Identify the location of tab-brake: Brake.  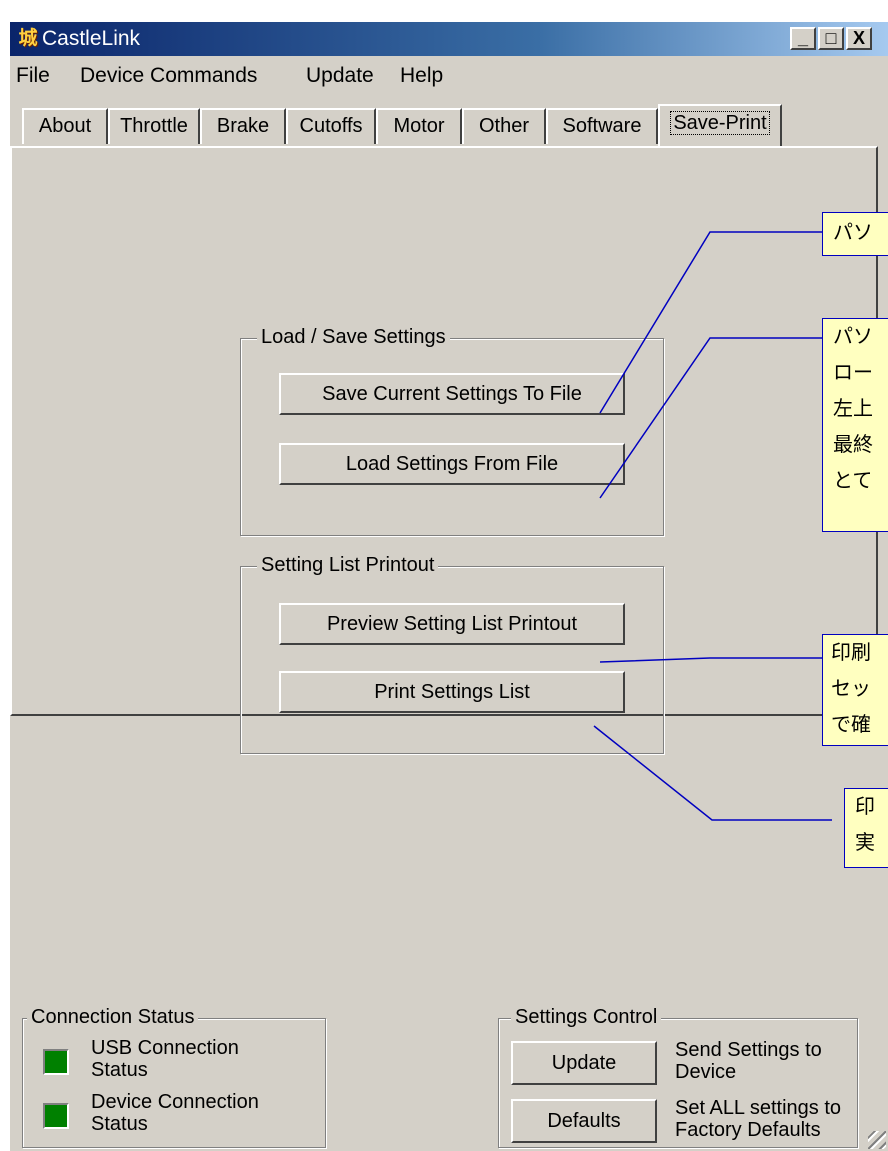
(243, 126).